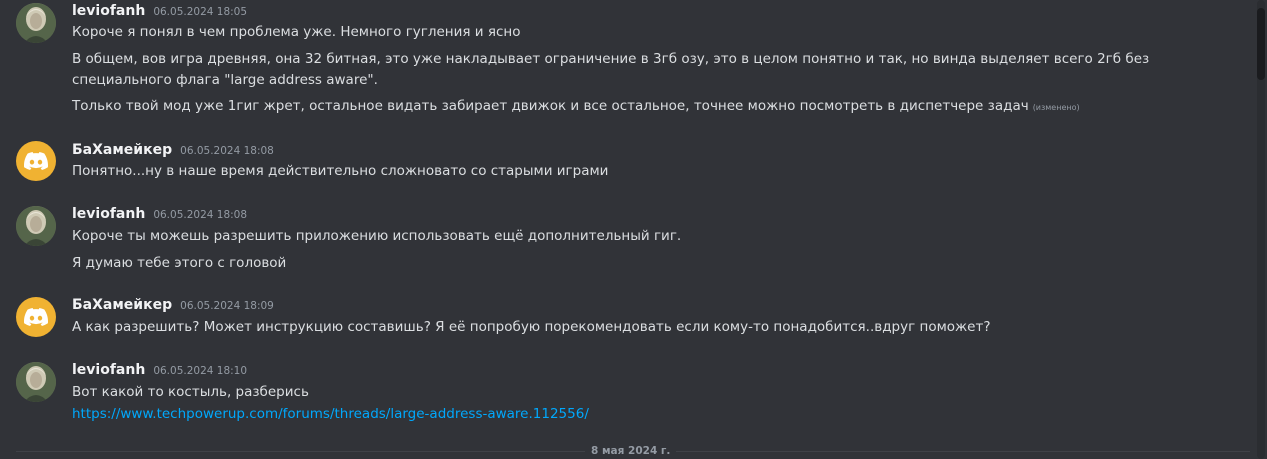 This screenshot has width=1267, height=459. What do you see at coordinates (1056, 107) in the screenshot?
I see `edited-label: (изменено)` at bounding box center [1056, 107].